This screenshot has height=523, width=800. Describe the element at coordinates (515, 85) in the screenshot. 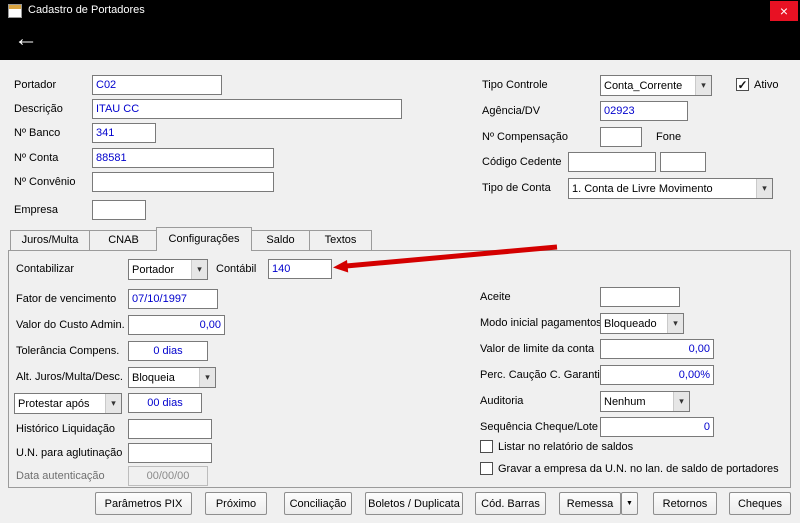

I see `tipo-controle-label: Tipo Controle` at that location.